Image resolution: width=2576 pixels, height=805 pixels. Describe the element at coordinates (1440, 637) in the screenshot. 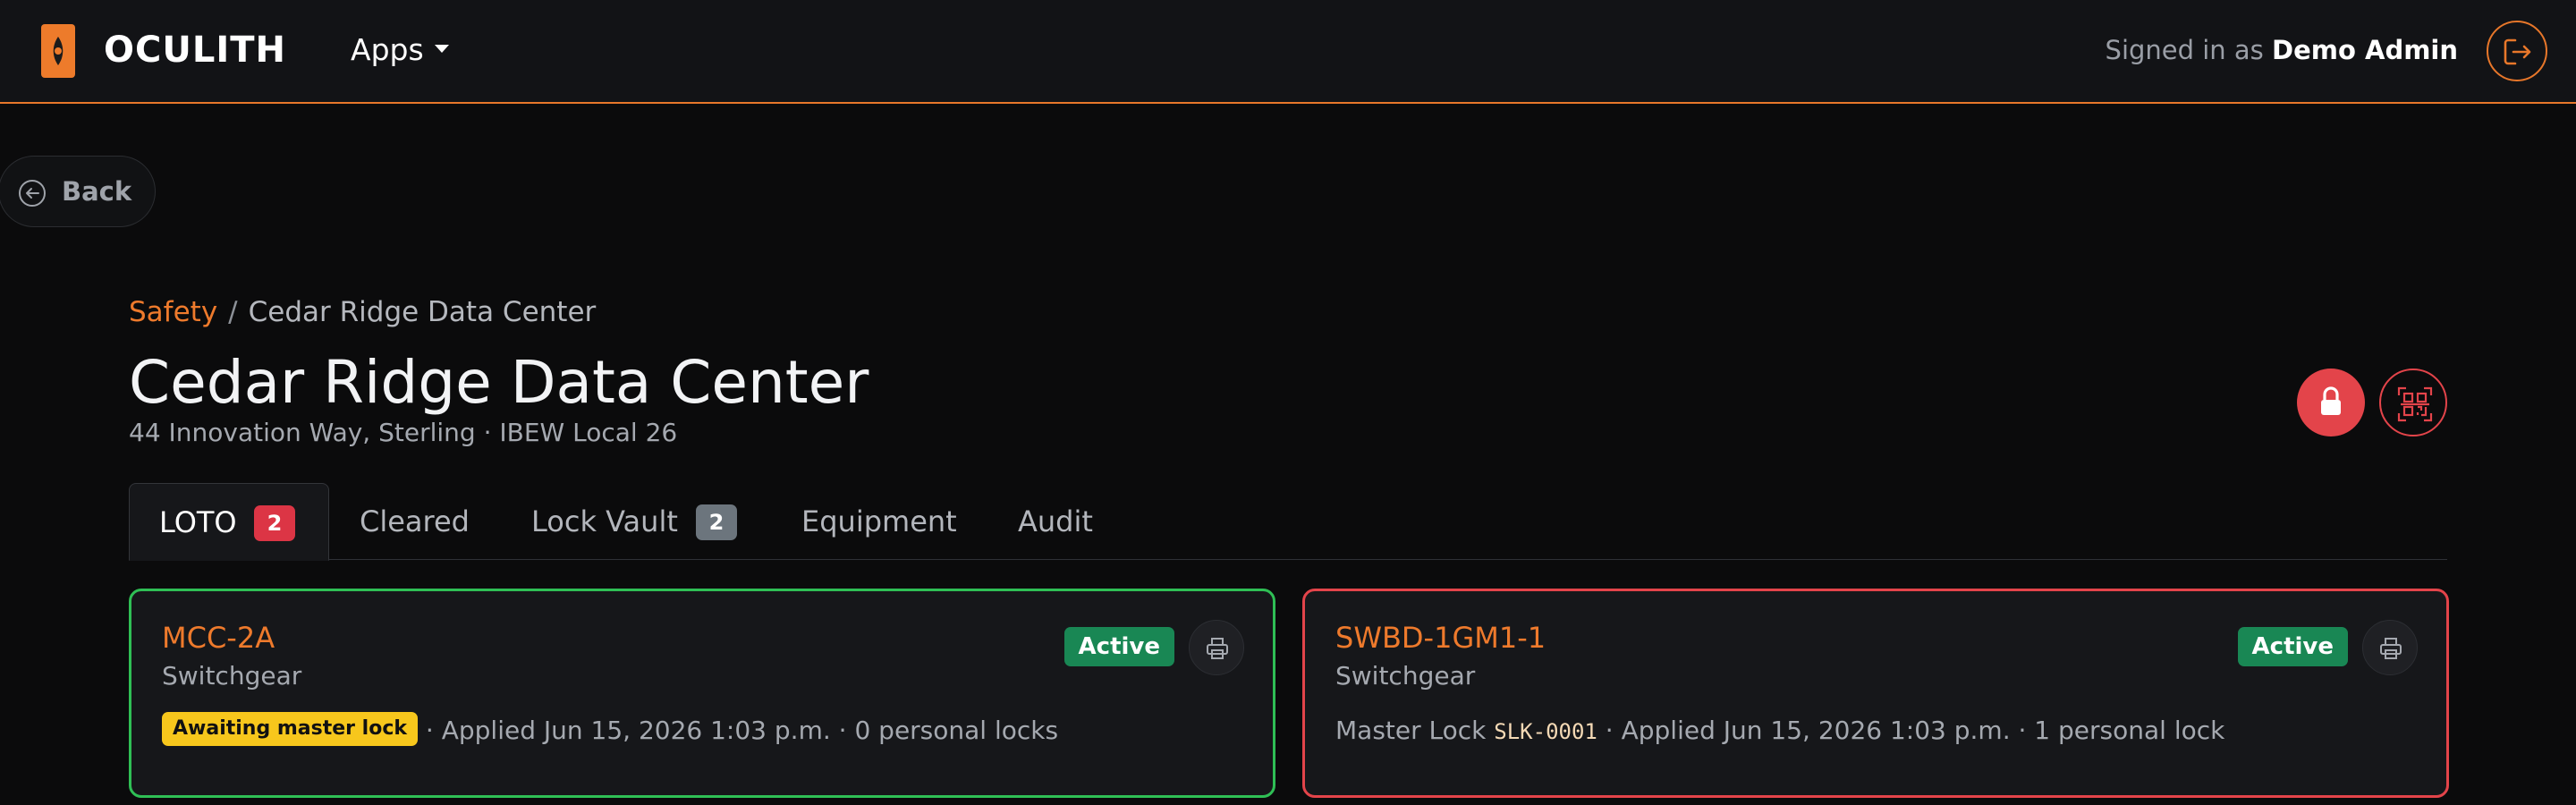

I see `equipment-name-link: SWBD-1GM1-1` at that location.